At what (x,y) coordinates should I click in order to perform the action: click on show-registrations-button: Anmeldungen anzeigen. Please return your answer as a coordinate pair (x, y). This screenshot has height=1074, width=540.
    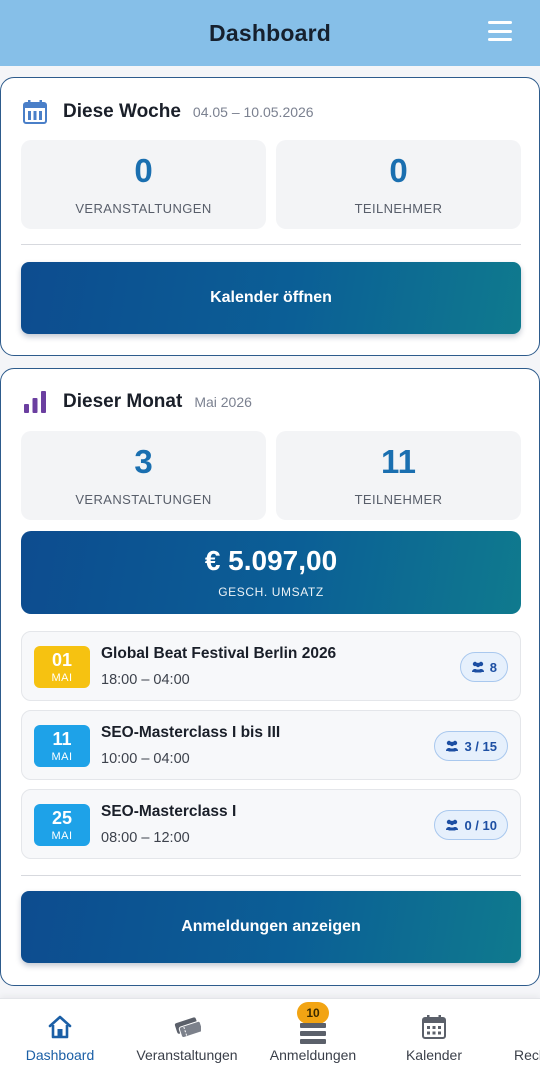
    Looking at the image, I should click on (271, 927).